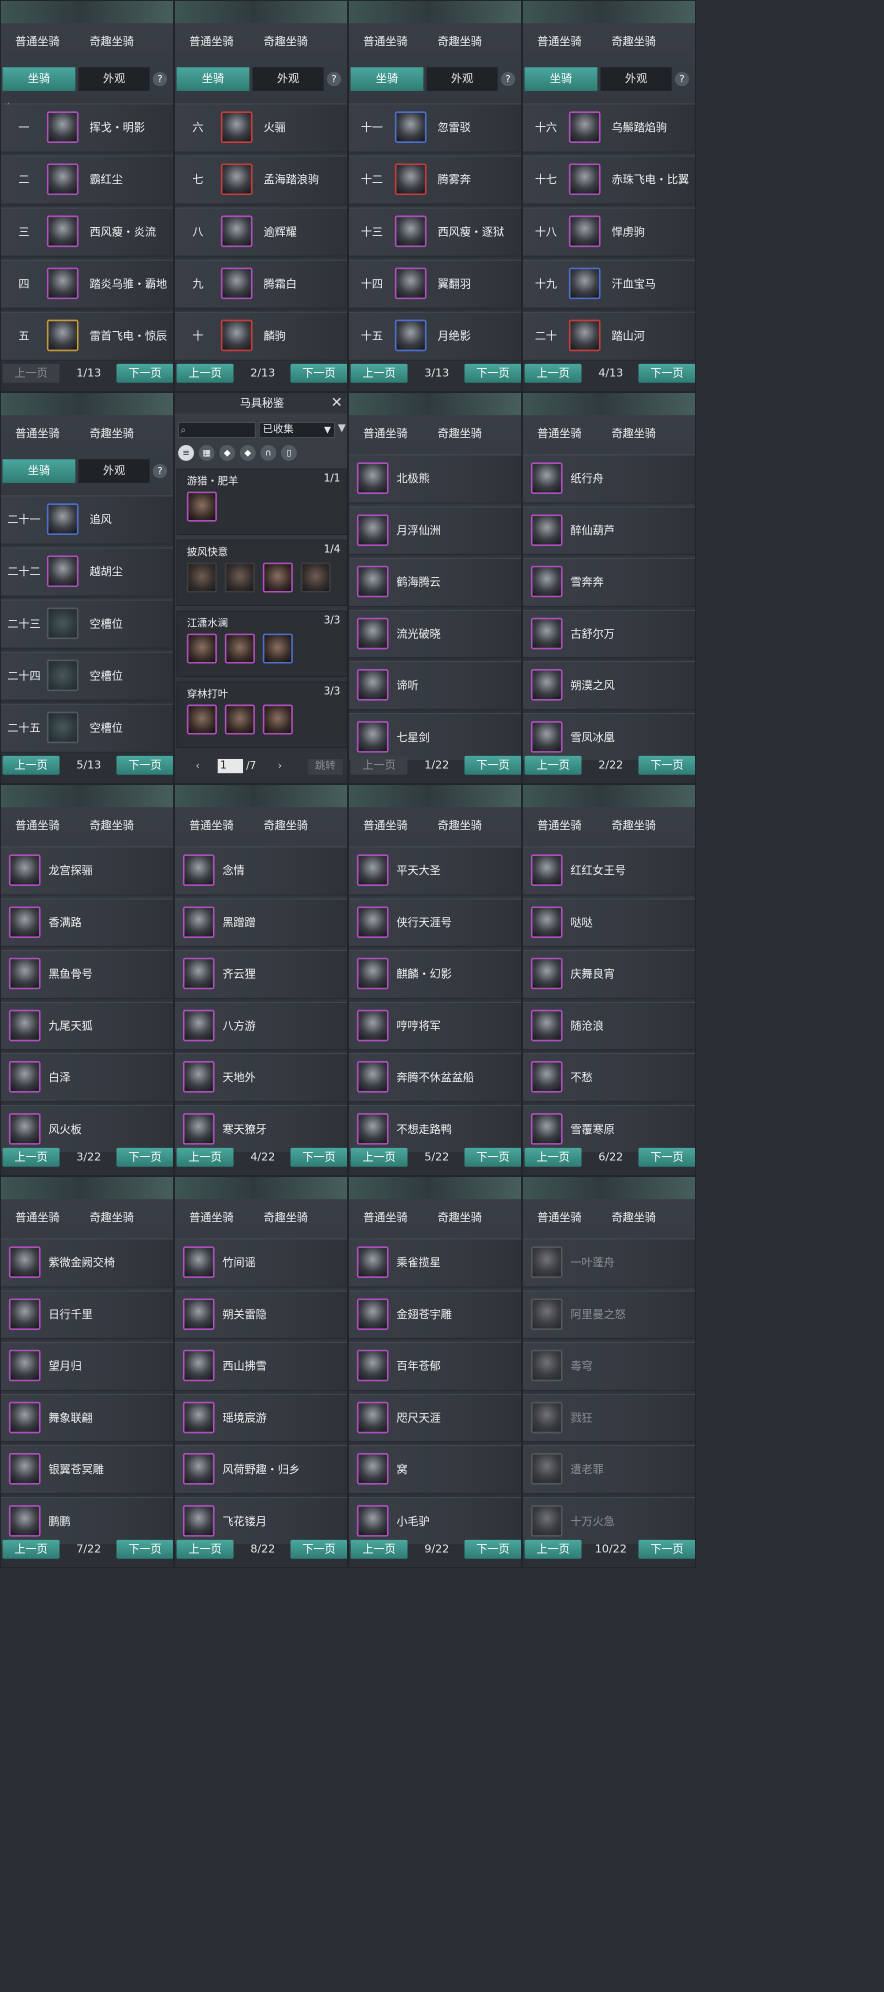 This screenshot has height=1992, width=884. Describe the element at coordinates (87, 1366) in the screenshot. I see `list-item: 望月归` at that location.